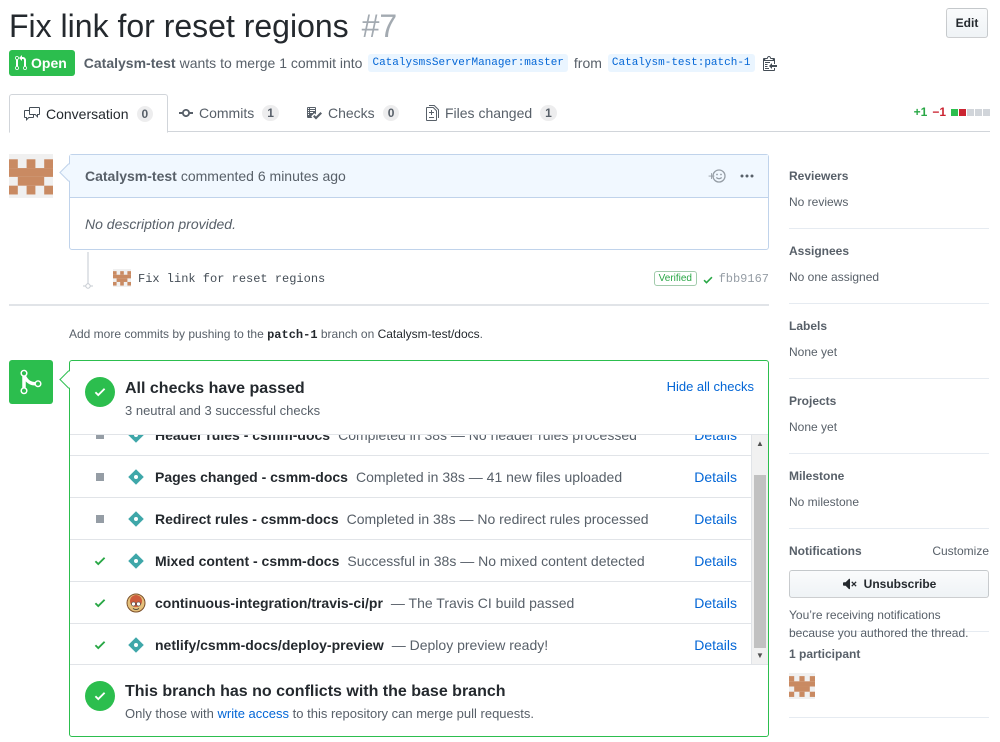  I want to click on sidebar-participants: 1 participant, so click(889, 675).